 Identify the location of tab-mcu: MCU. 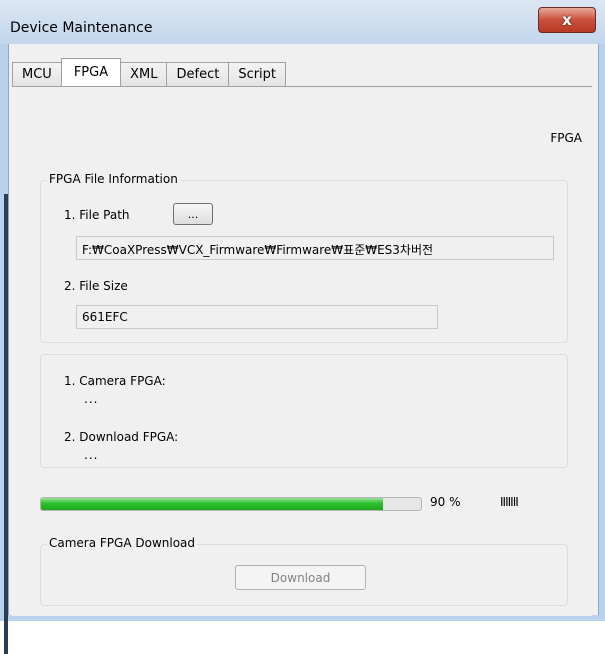
(37, 74).